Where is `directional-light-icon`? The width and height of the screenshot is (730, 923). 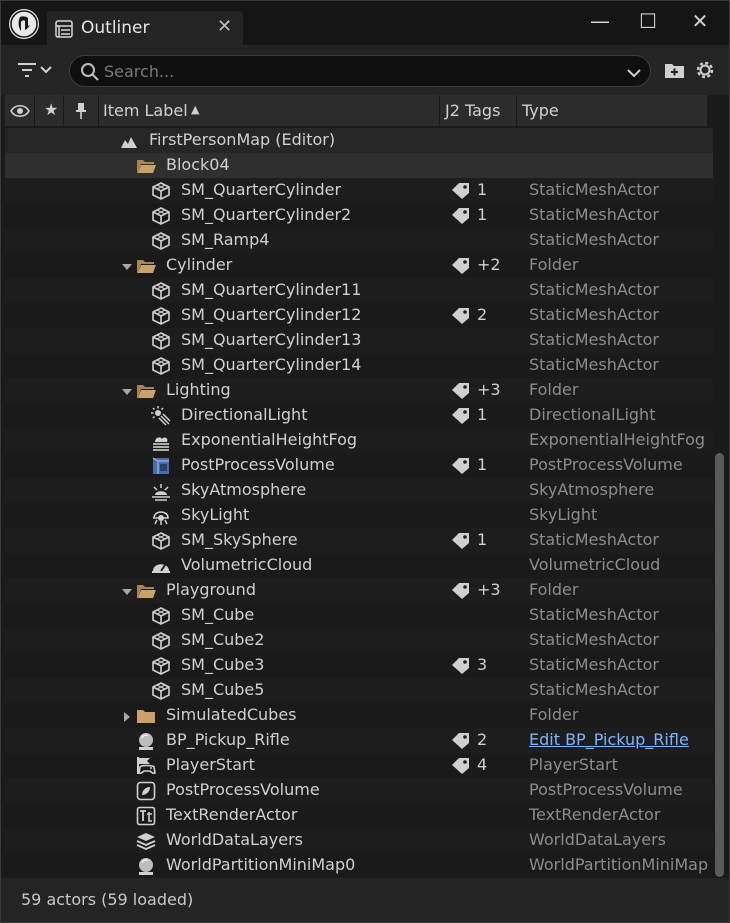 directional-light-icon is located at coordinates (161, 416).